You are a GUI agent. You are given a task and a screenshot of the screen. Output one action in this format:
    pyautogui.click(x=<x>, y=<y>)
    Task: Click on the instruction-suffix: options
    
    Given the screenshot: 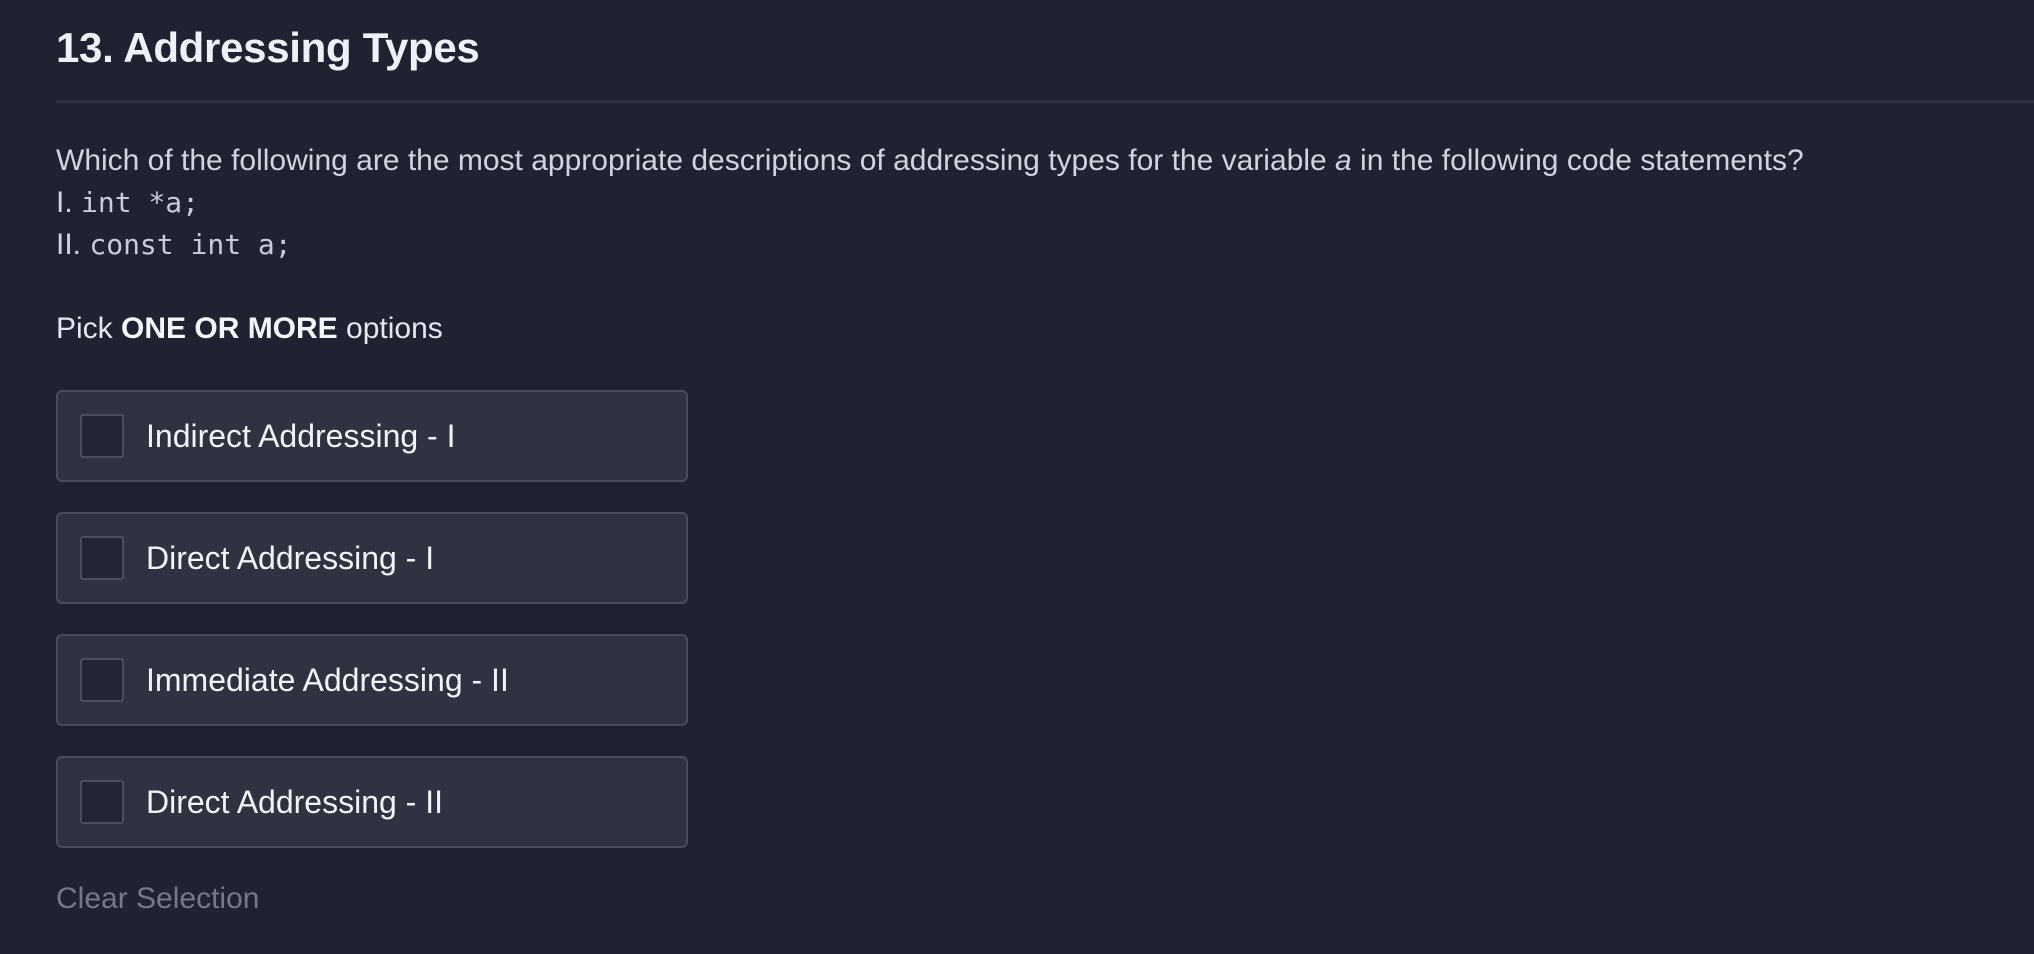 What is the action you would take?
    pyautogui.click(x=390, y=328)
    